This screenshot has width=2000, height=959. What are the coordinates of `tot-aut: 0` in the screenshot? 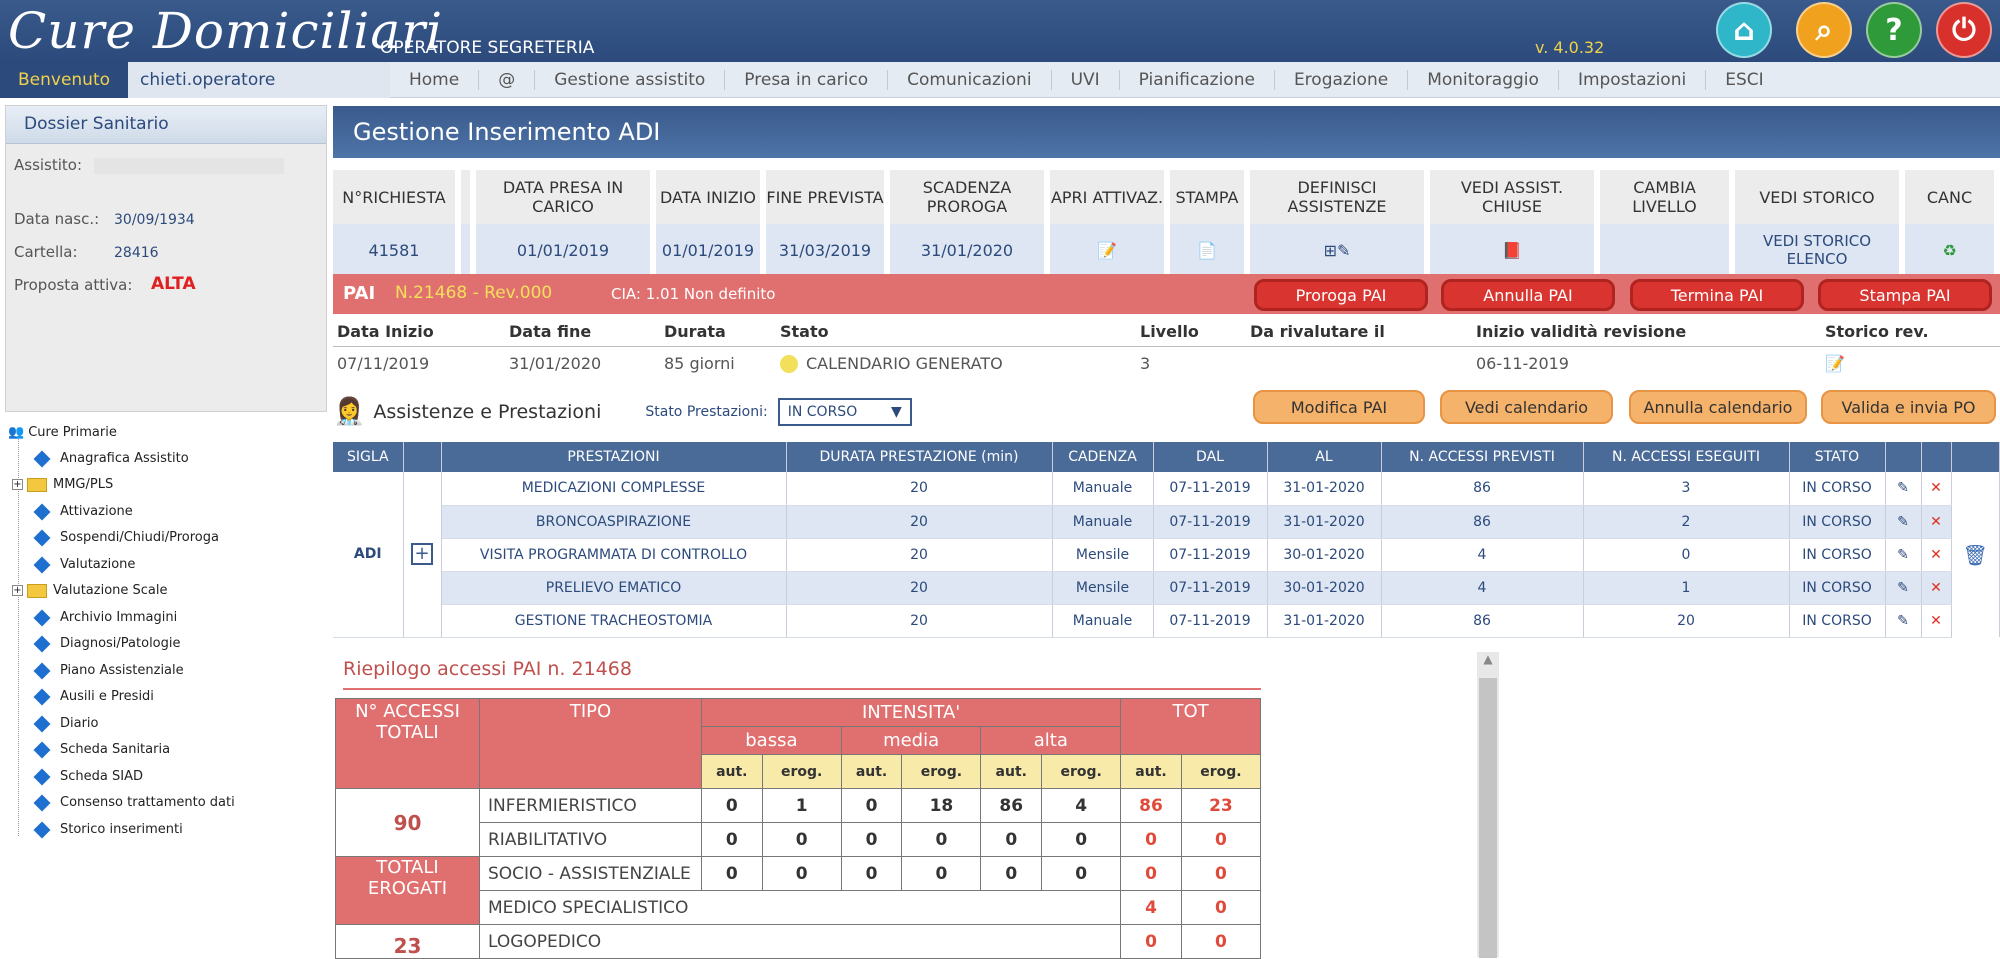 It's located at (1151, 839).